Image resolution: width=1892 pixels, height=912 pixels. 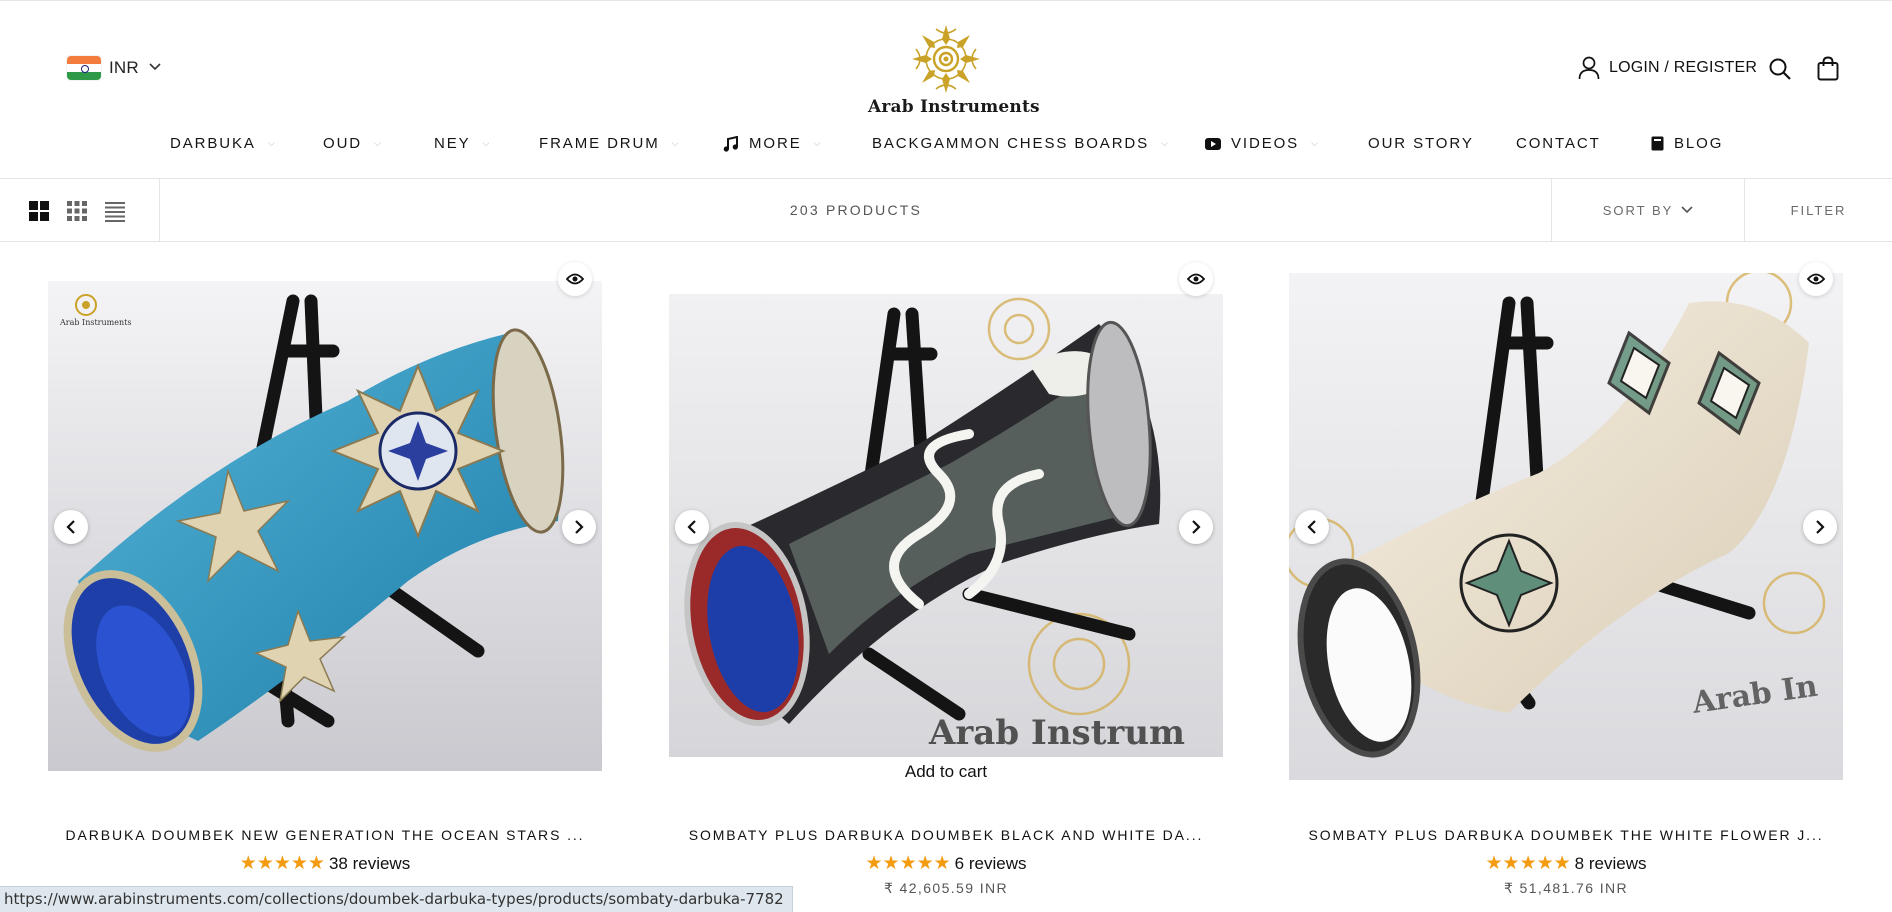 I want to click on login-register-label: LOGIN / REGISTER, so click(x=1683, y=67).